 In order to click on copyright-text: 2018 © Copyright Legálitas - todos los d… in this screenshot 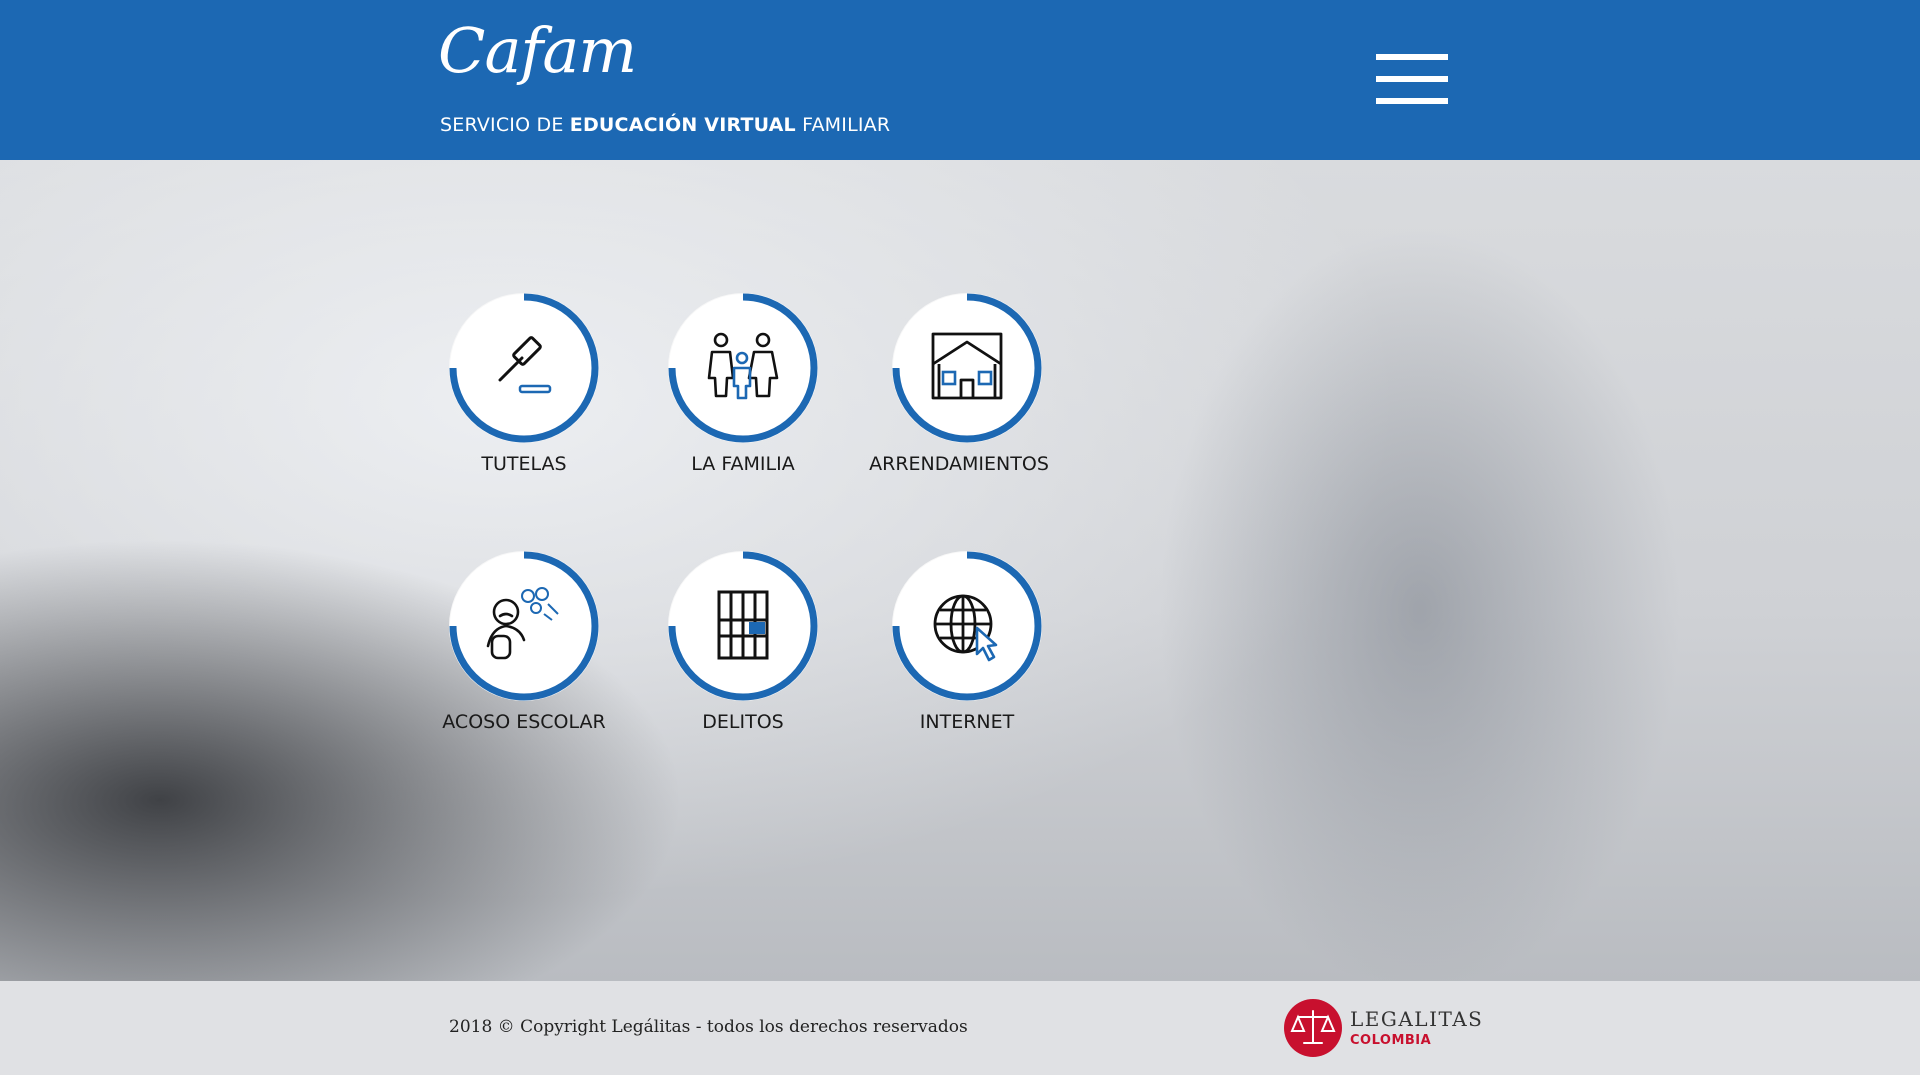, I will do `click(708, 1027)`.